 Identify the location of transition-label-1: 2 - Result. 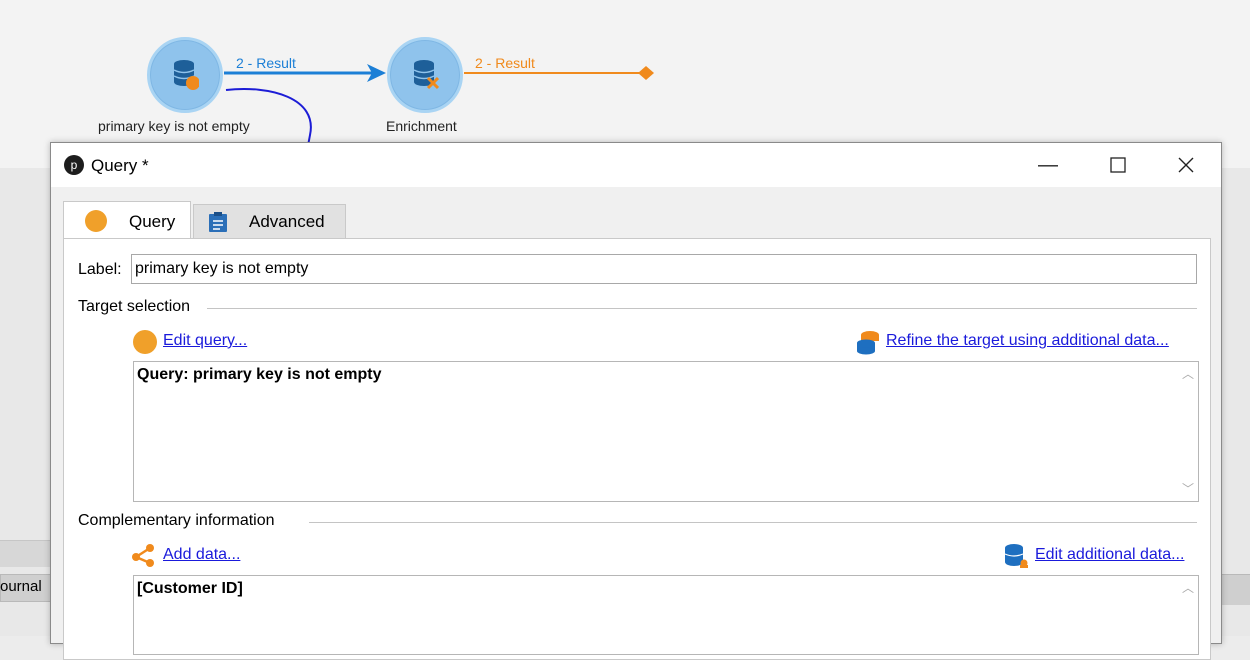
(266, 63).